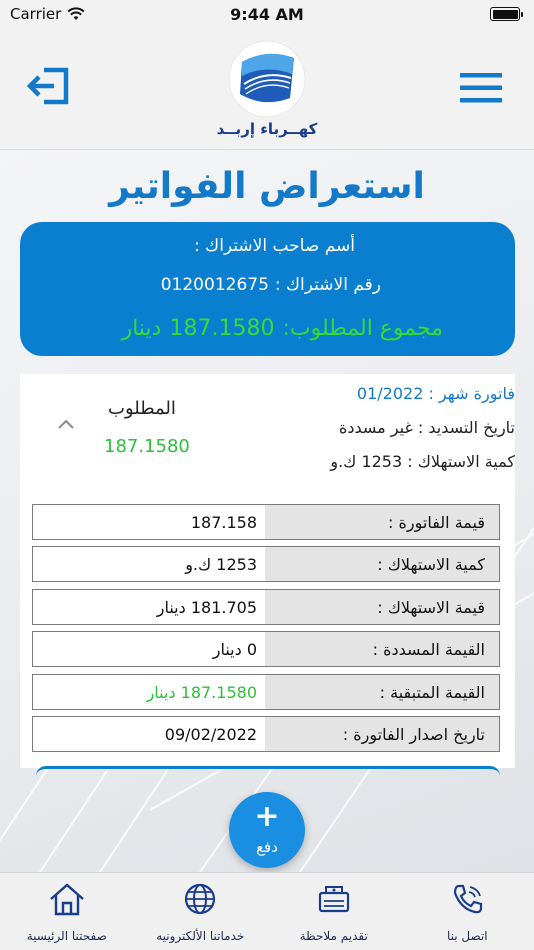 This screenshot has height=950, width=534. Describe the element at coordinates (201, 692) in the screenshot. I see `detail-value: 187.1580 دينار` at that location.